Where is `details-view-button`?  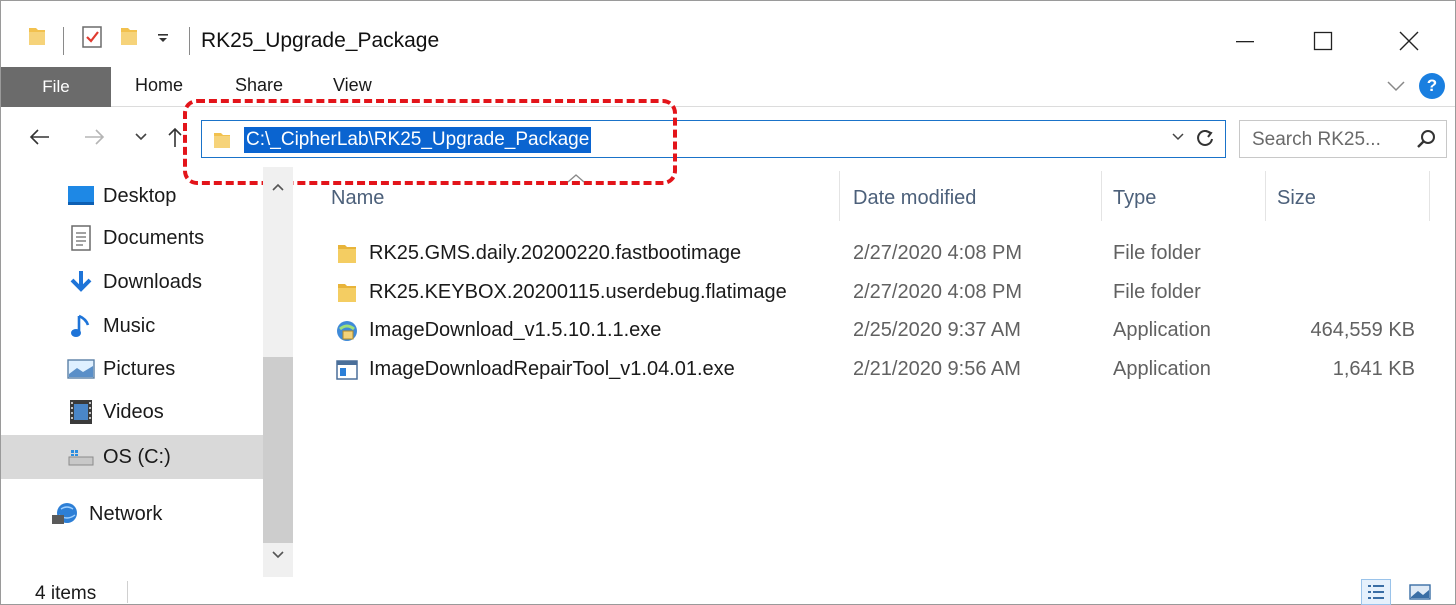
details-view-button is located at coordinates (1376, 592).